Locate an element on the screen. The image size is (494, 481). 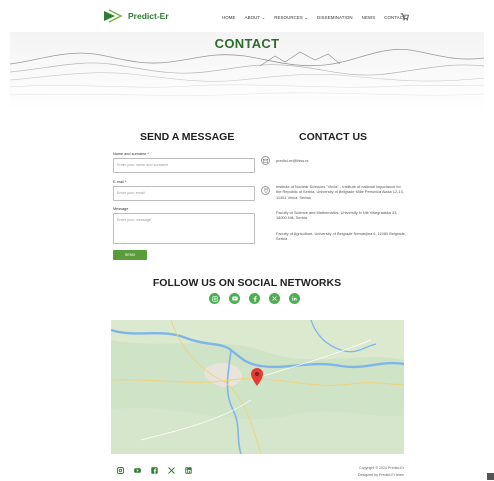
copyright-text: Copyright © 2024 Predict-Er is located at coordinates (381, 468).